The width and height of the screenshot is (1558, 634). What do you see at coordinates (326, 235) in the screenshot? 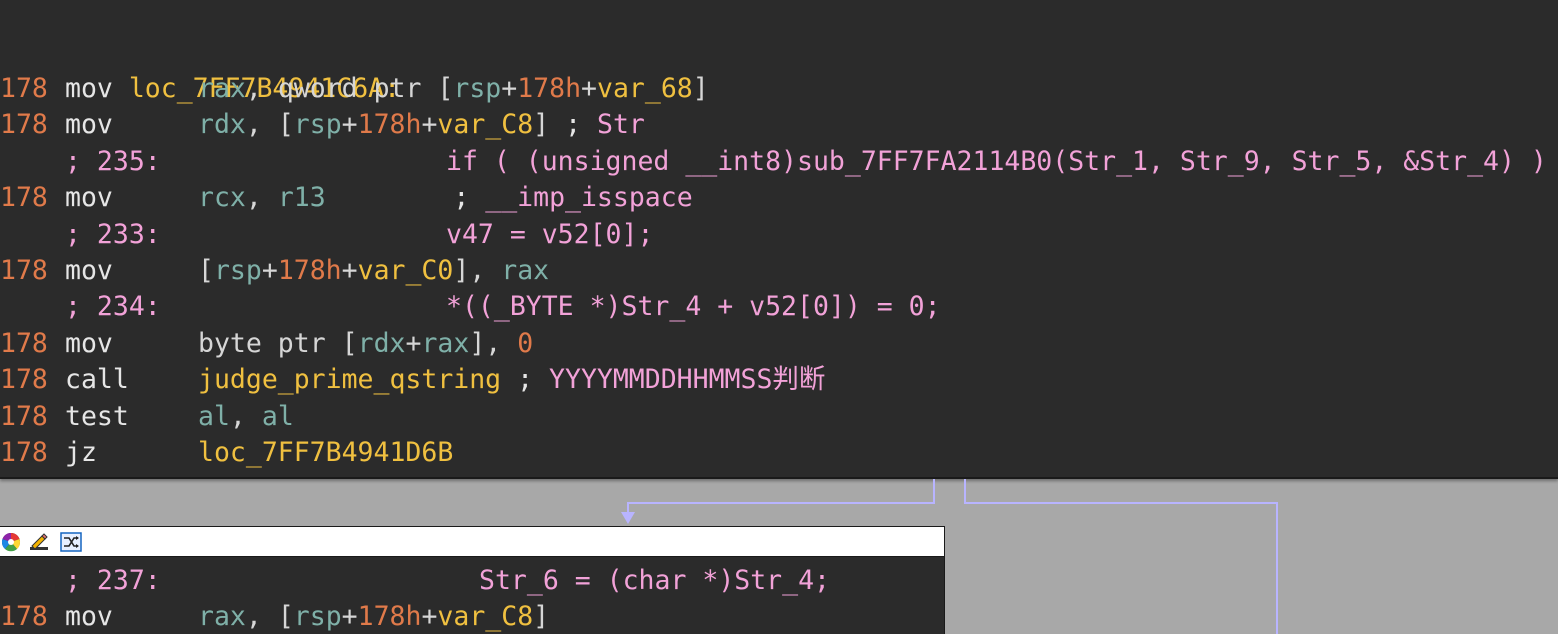
I see `pseudocode-comment-line: ; 233: v47 = v52[0];` at bounding box center [326, 235].